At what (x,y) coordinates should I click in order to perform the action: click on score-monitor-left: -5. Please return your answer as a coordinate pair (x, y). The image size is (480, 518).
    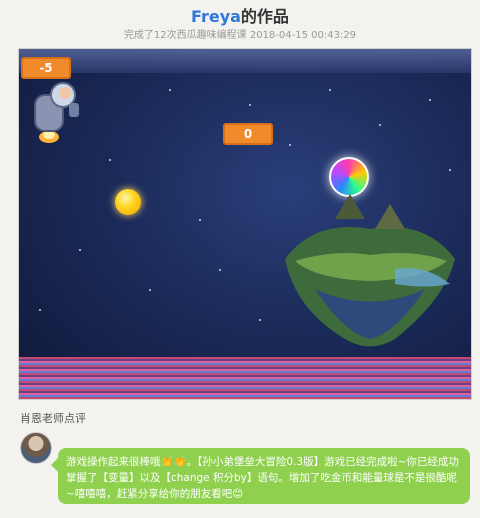
    Looking at the image, I should click on (46, 68).